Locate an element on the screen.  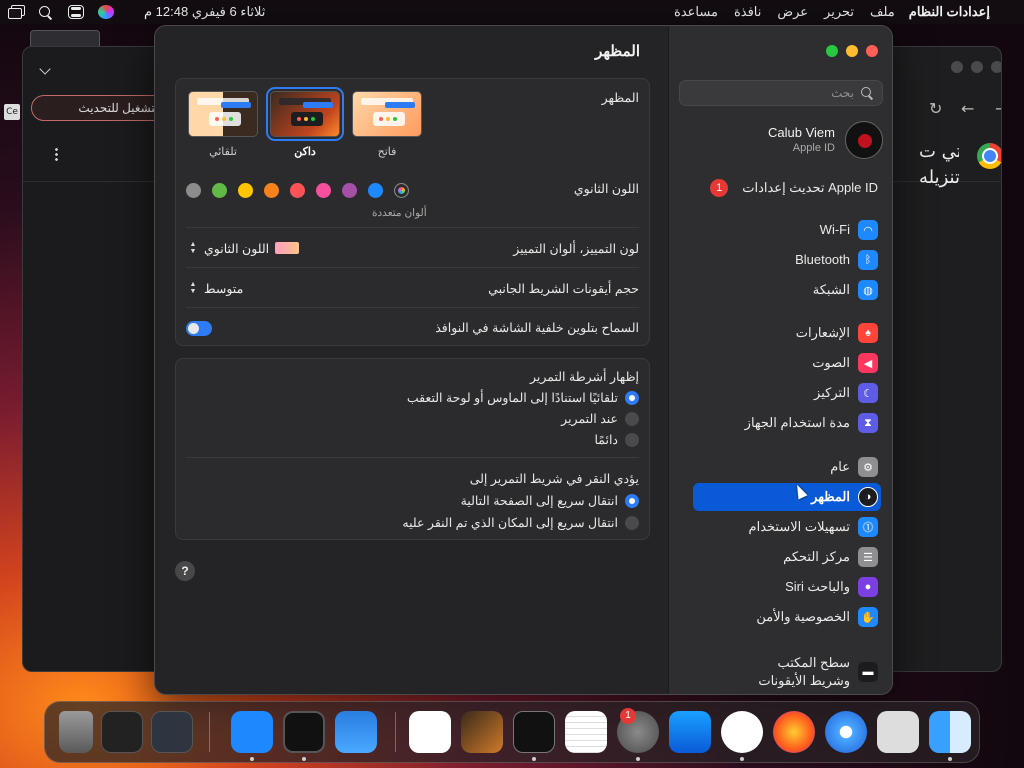
sidebar-item-globe: ◍ الشبكة is located at coordinates (845, 290).